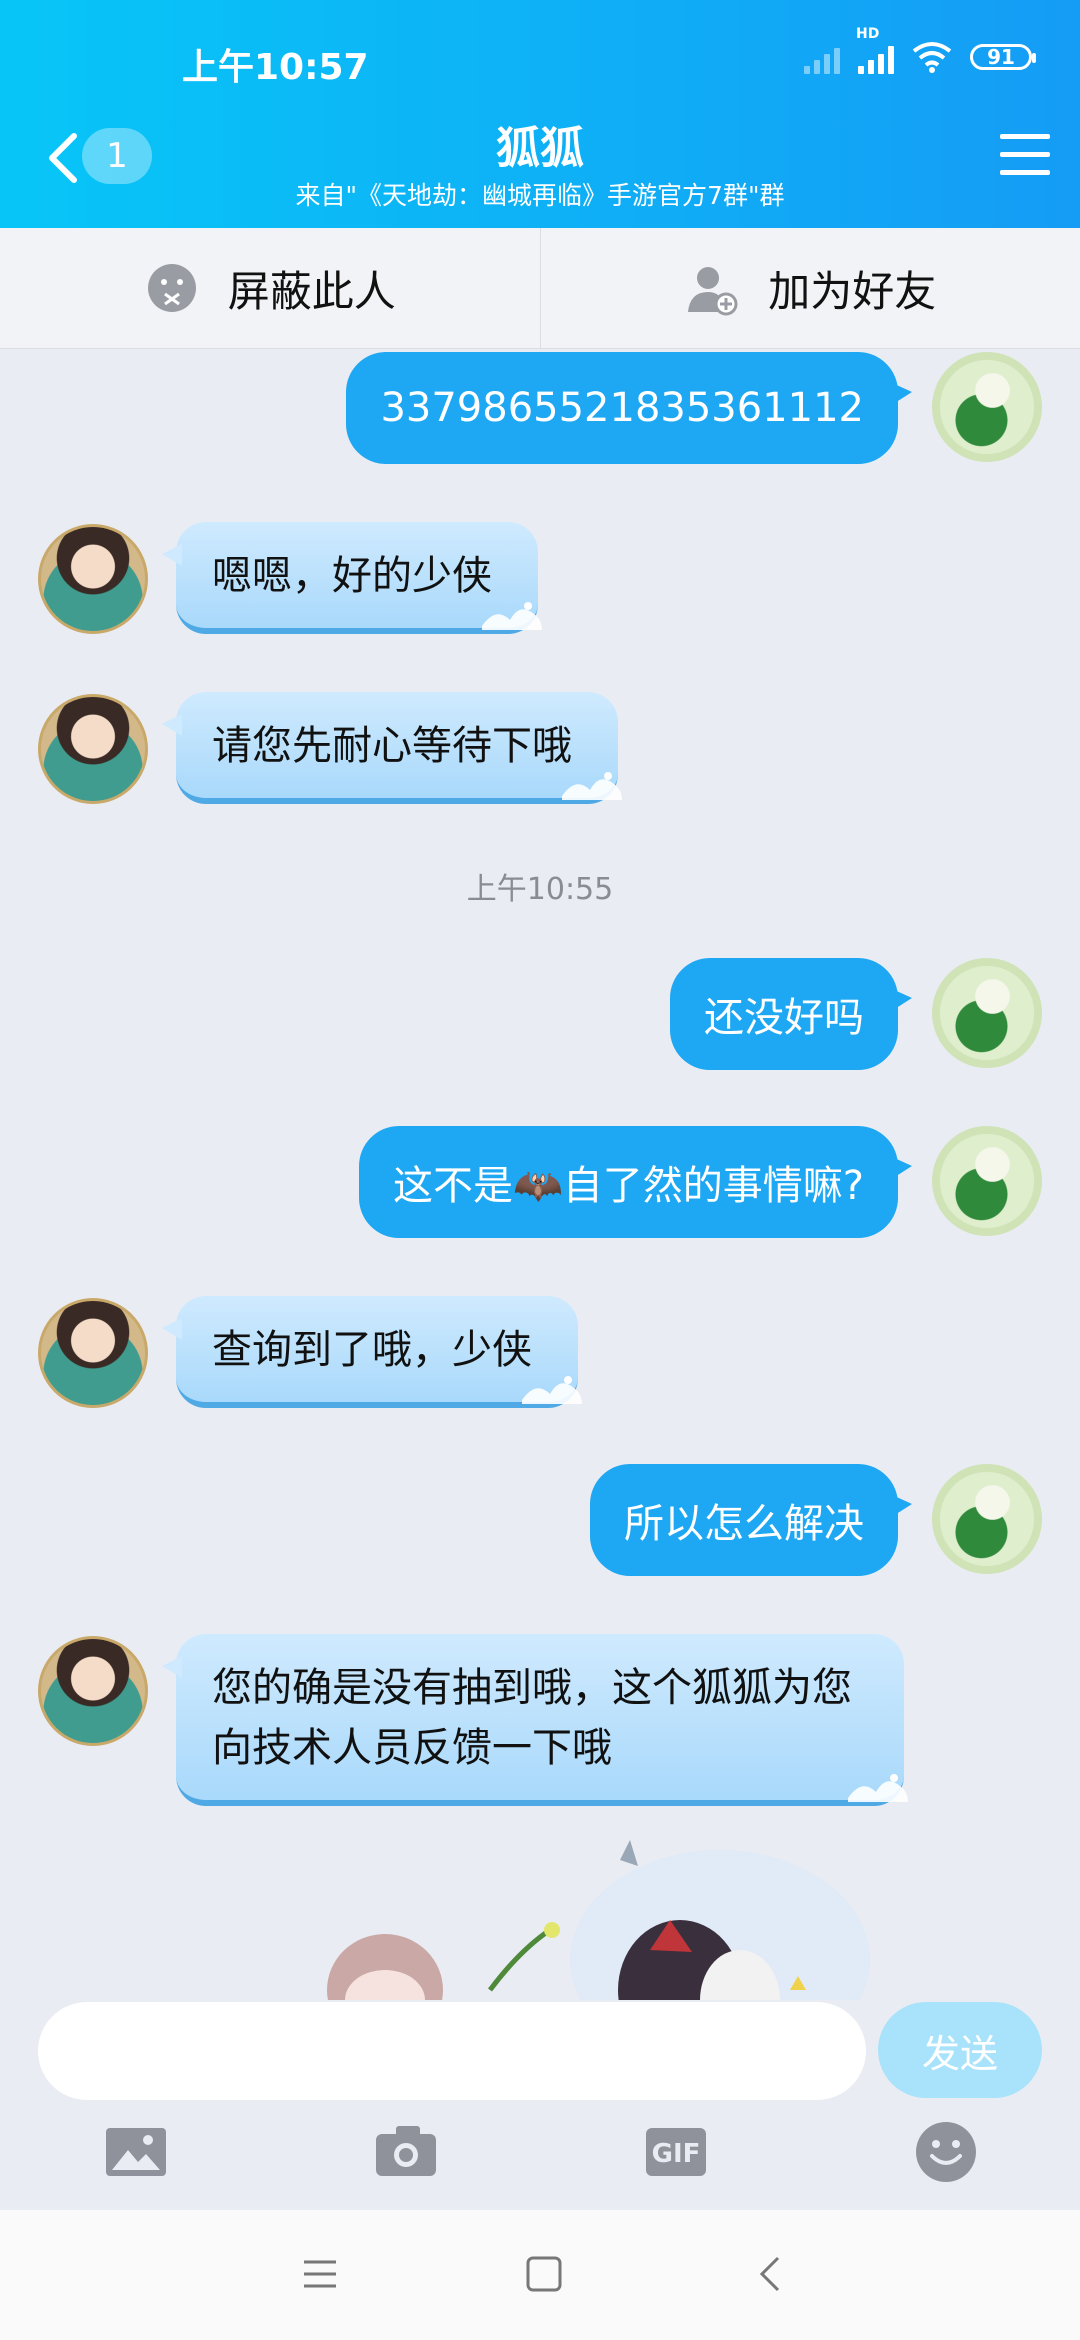  Describe the element at coordinates (544, 2274) in the screenshot. I see `home-nav-icon` at that location.